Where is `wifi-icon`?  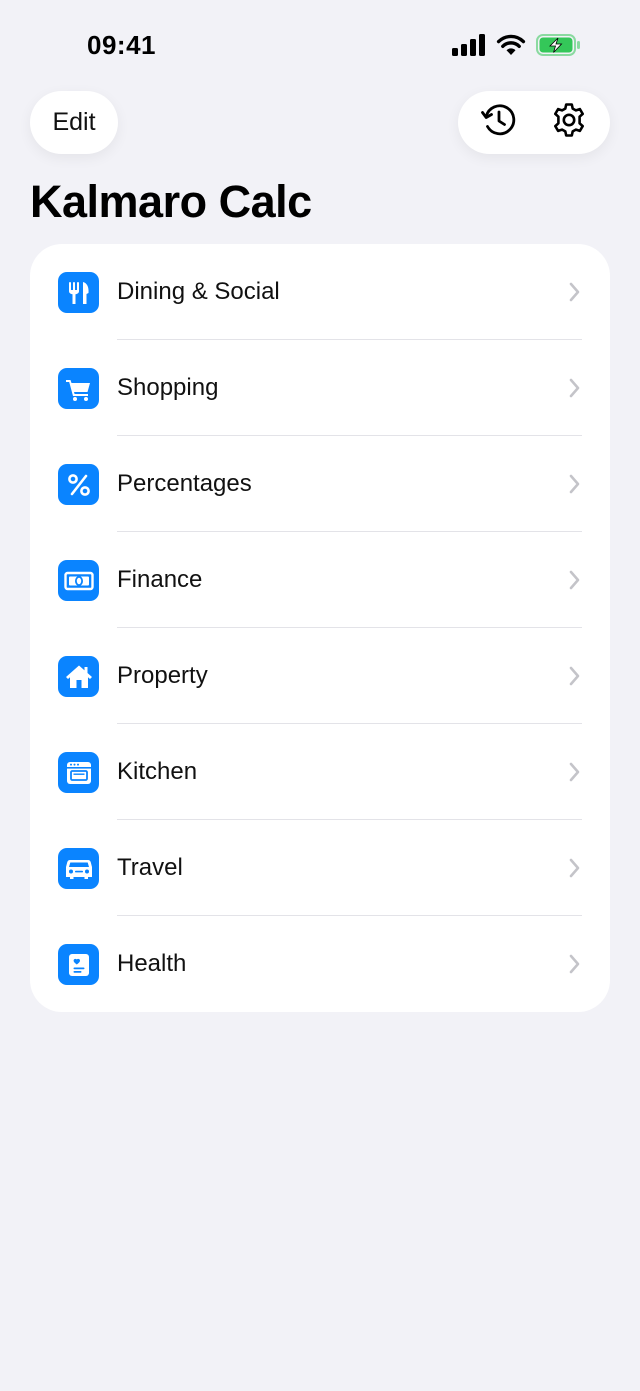 wifi-icon is located at coordinates (511, 47).